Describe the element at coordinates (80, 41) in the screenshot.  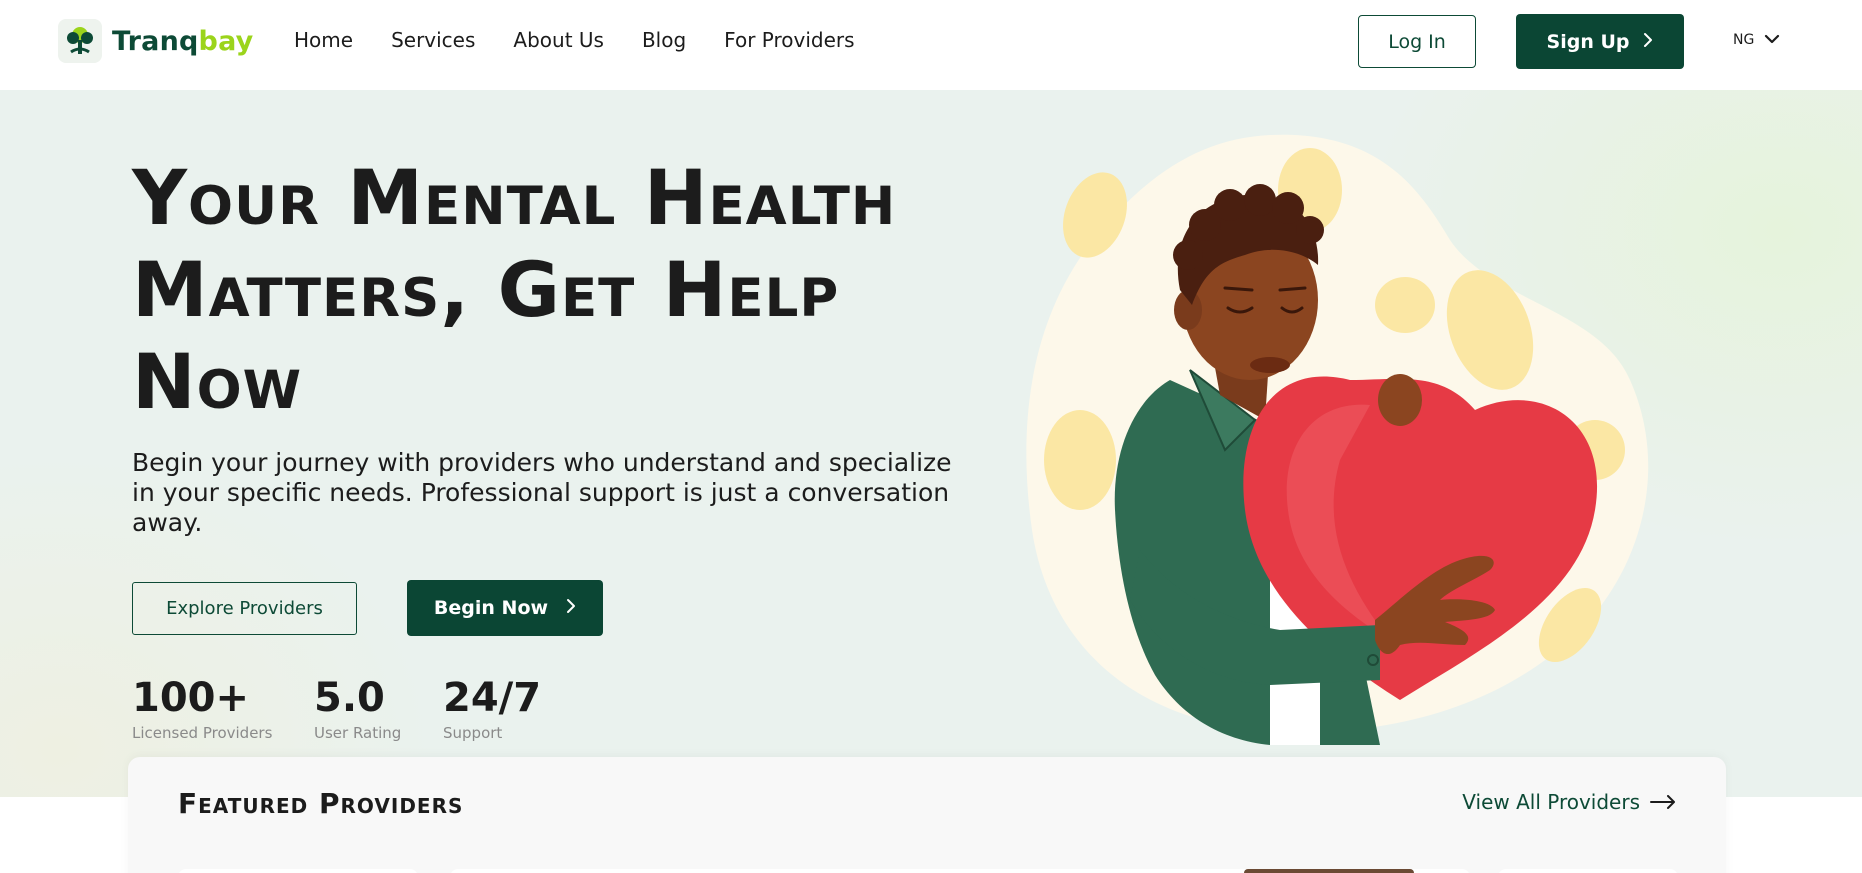
I see `tree-logo-icon` at that location.